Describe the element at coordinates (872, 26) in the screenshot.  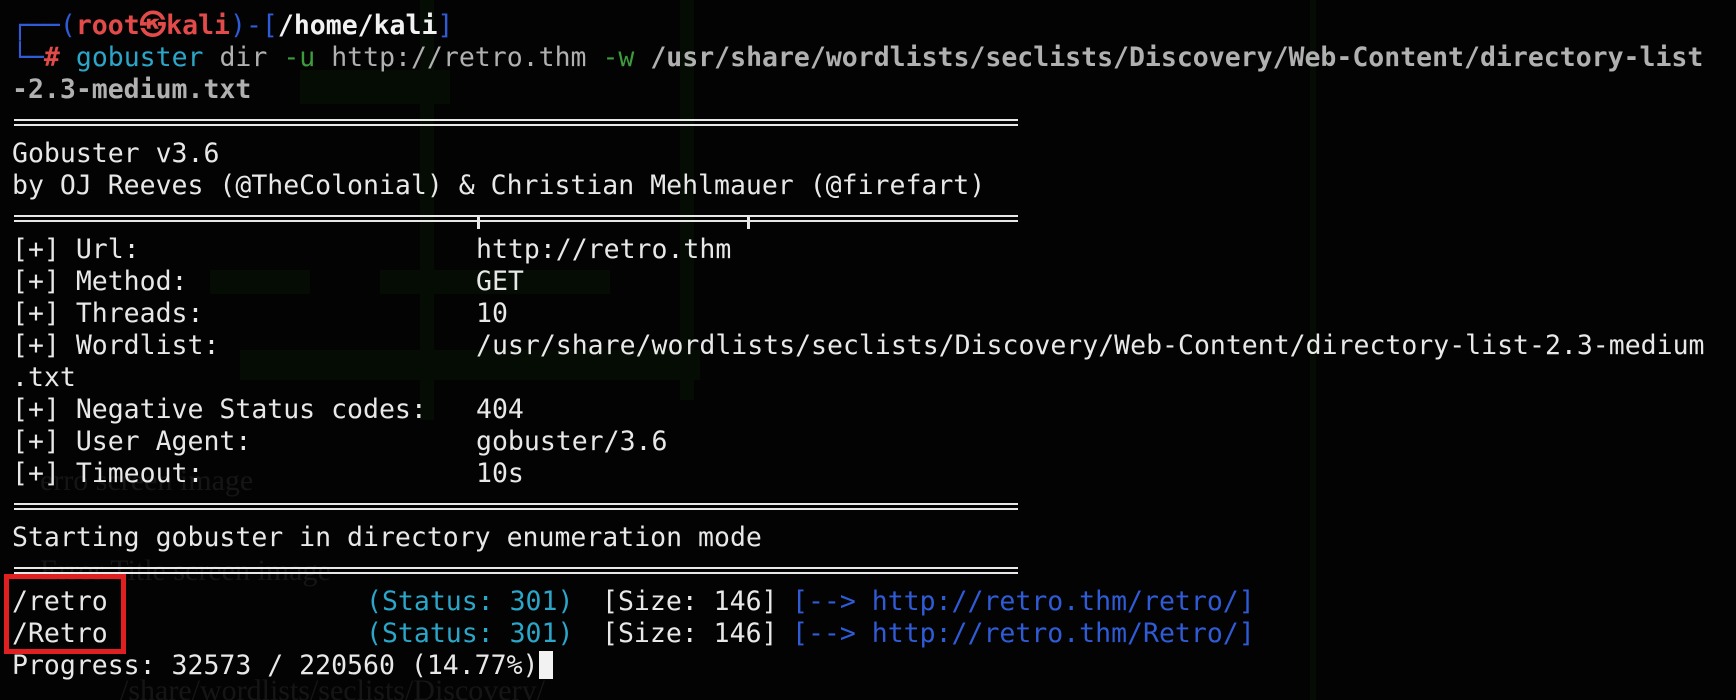
I see `prompt-line-1: ┌──(root㉿kali)-[/home/kali]` at that location.